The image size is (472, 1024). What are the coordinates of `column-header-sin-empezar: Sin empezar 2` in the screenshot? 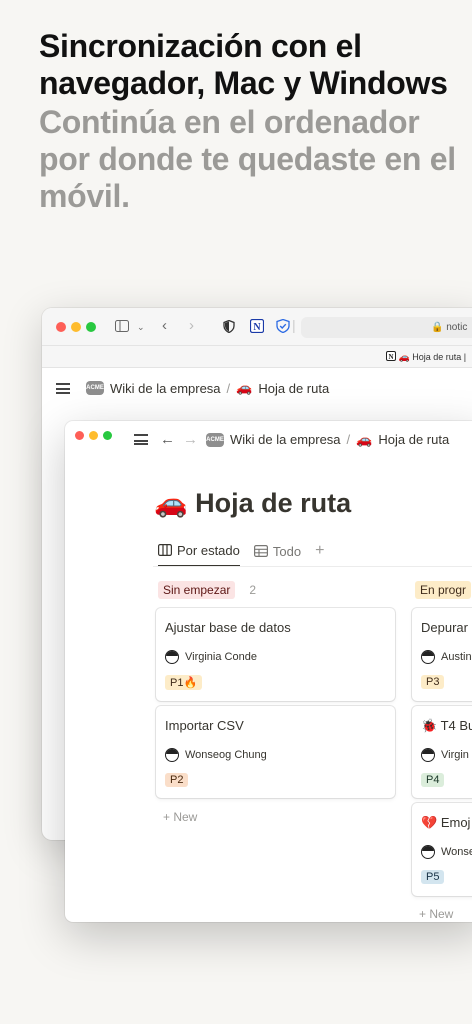 It's located at (207, 590).